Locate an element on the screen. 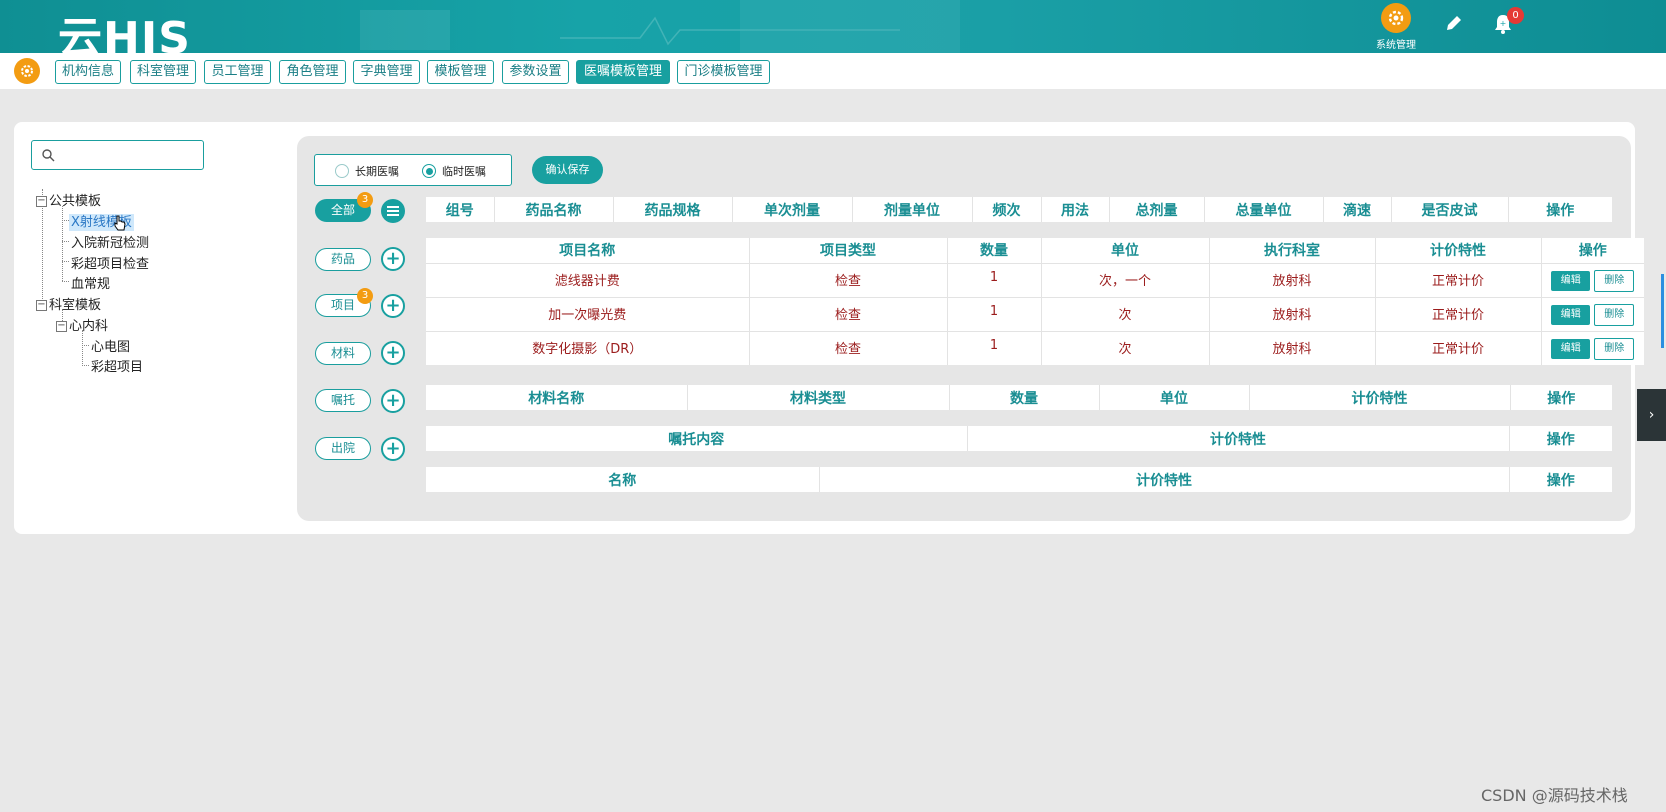 Image resolution: width=1666 pixels, height=812 pixels. material-table-header: 材料名称 材料类型 数量 单位 计价特性 操作 is located at coordinates (1019, 397).